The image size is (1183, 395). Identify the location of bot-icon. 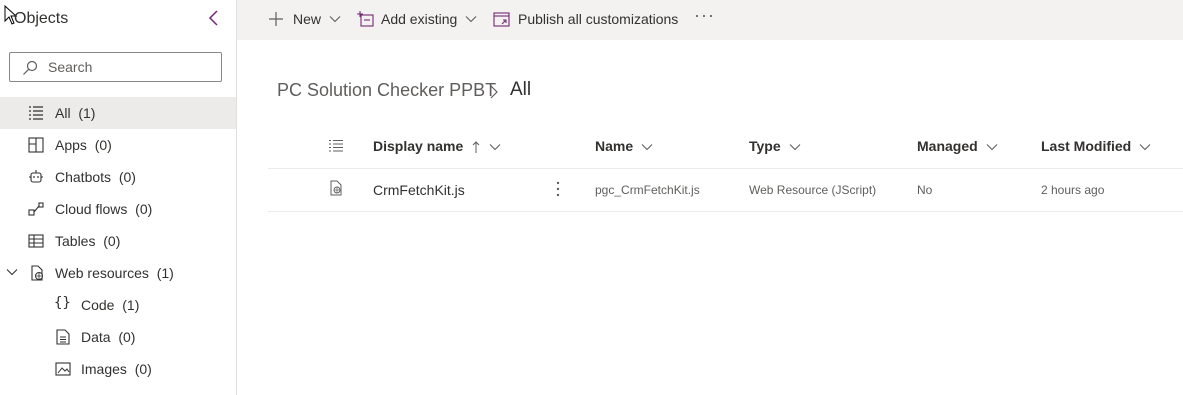
(36, 176).